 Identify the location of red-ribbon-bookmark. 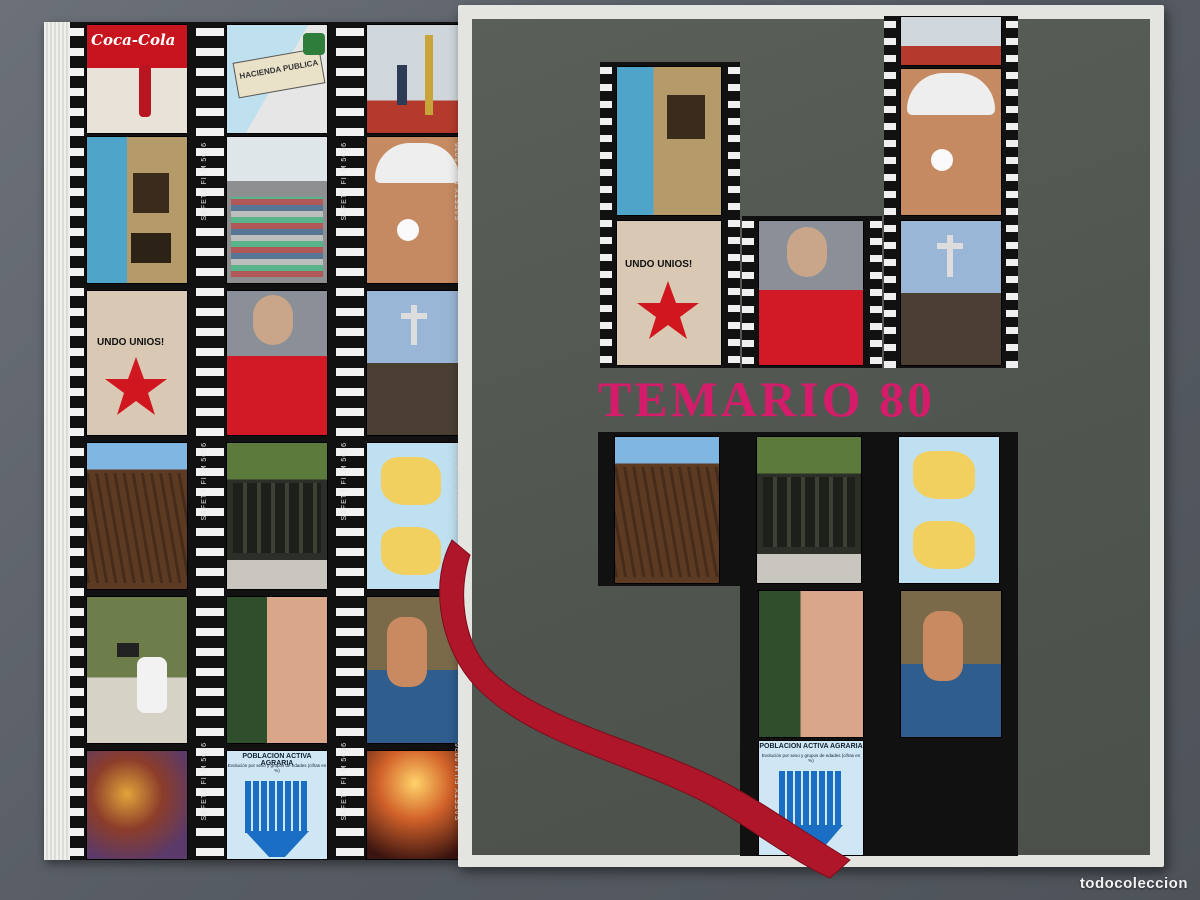
(645, 709).